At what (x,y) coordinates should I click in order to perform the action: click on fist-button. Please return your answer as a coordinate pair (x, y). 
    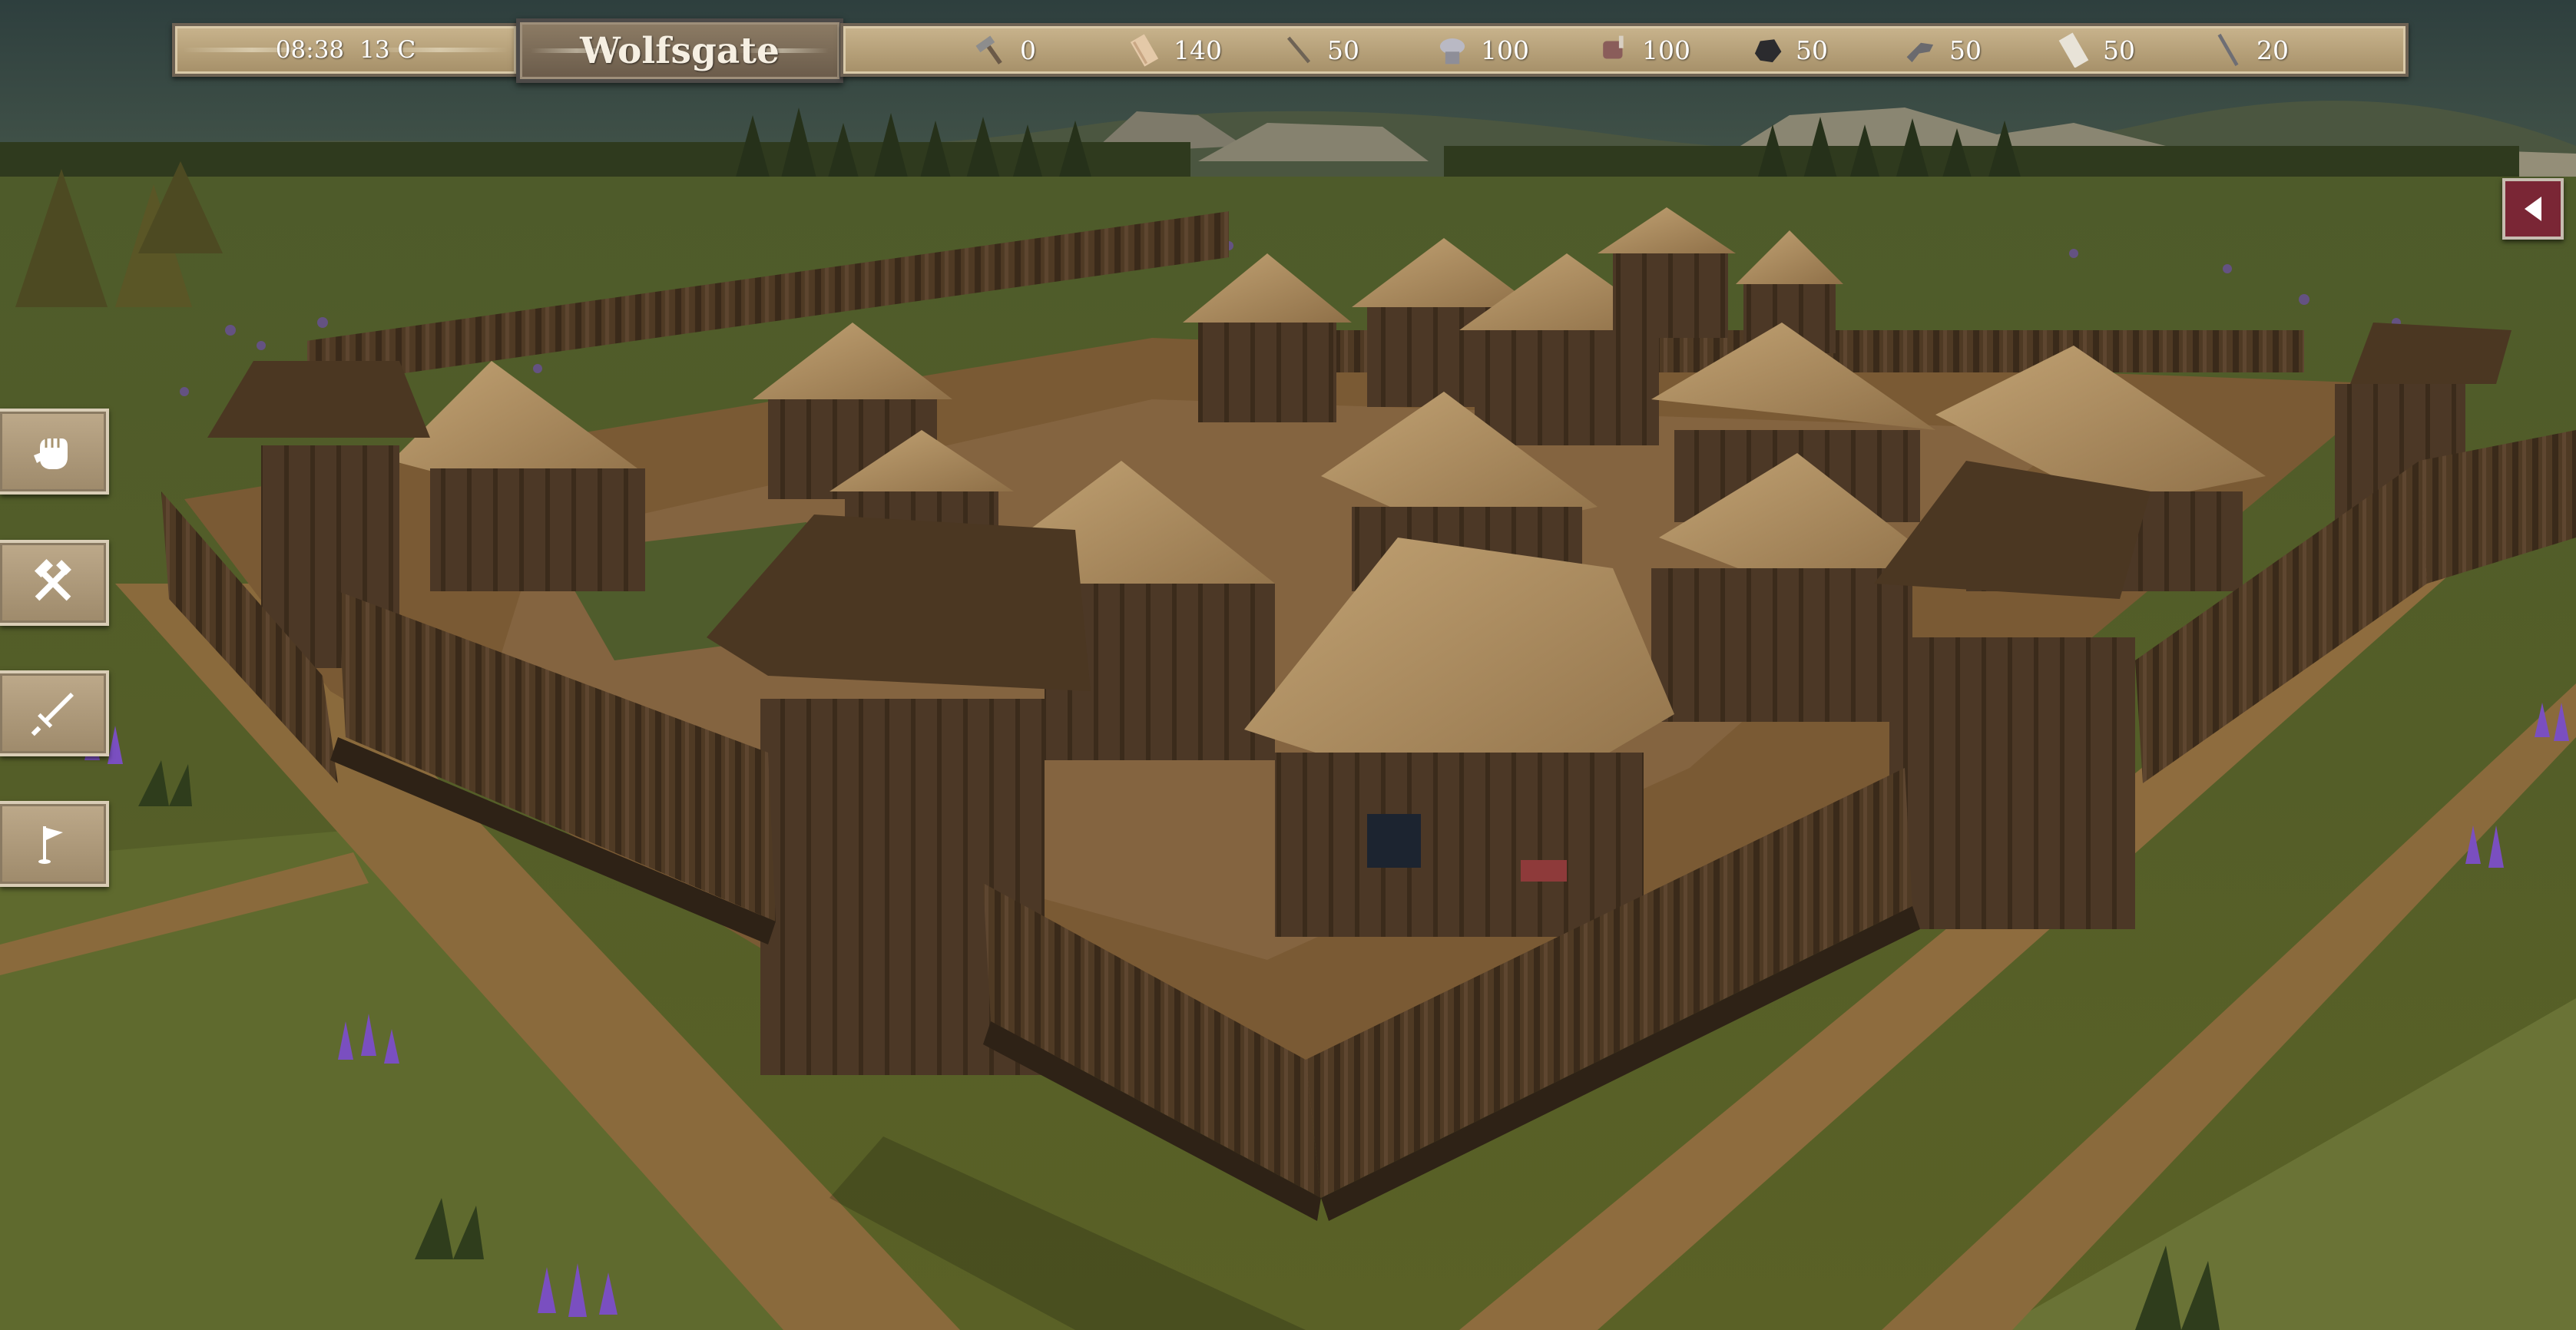
    Looking at the image, I should click on (55, 452).